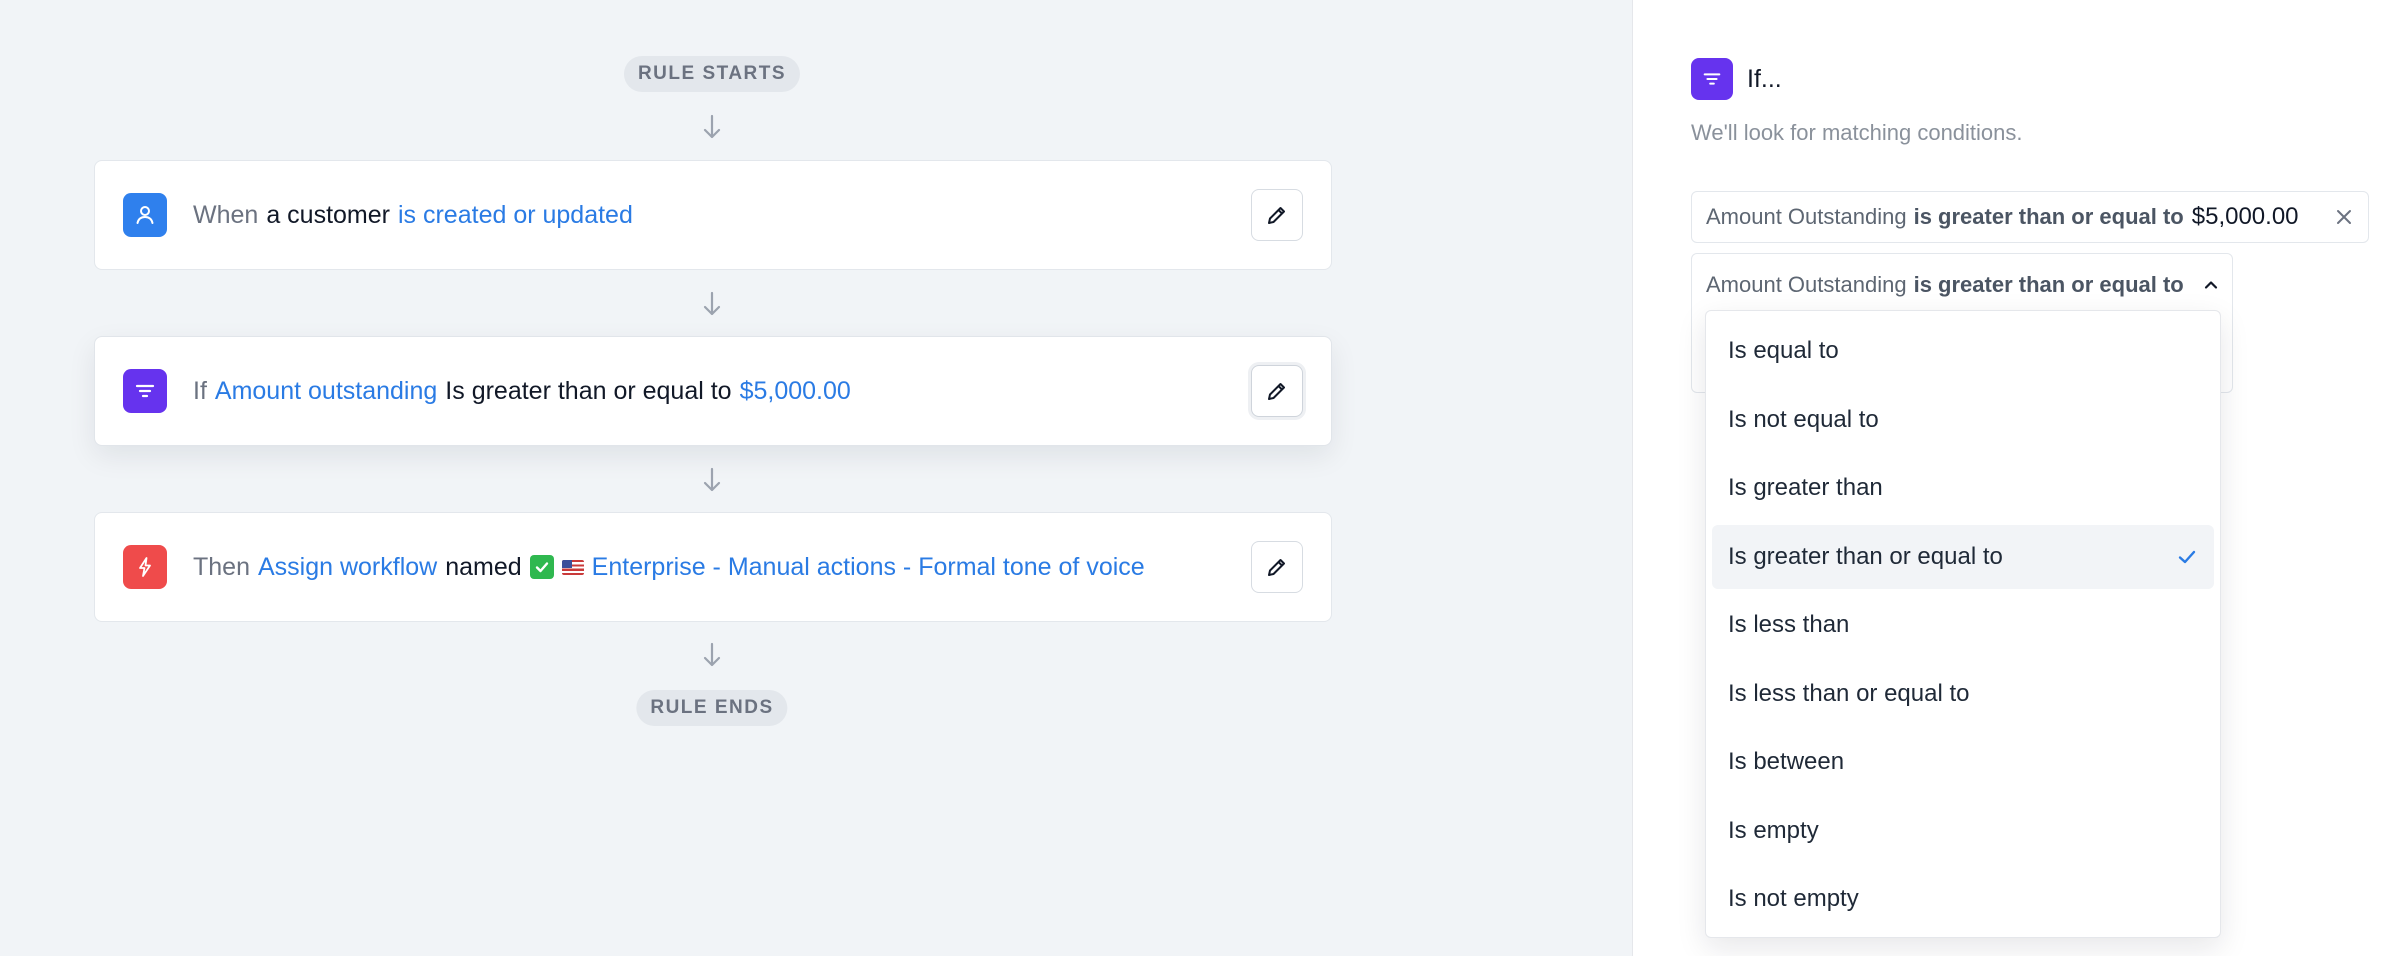 This screenshot has width=2394, height=956. Describe the element at coordinates (226, 214) in the screenshot. I see `trigger-prefix: When` at that location.